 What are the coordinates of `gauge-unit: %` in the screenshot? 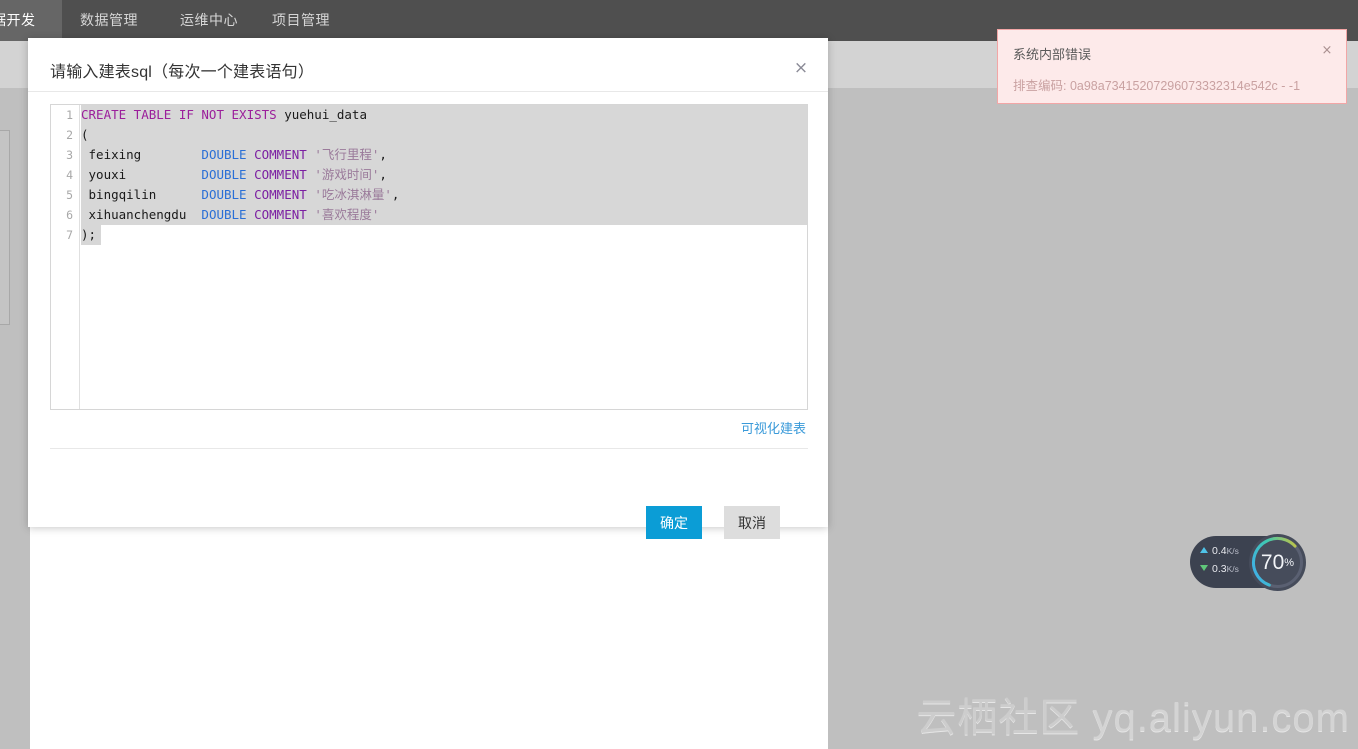 It's located at (1289, 563).